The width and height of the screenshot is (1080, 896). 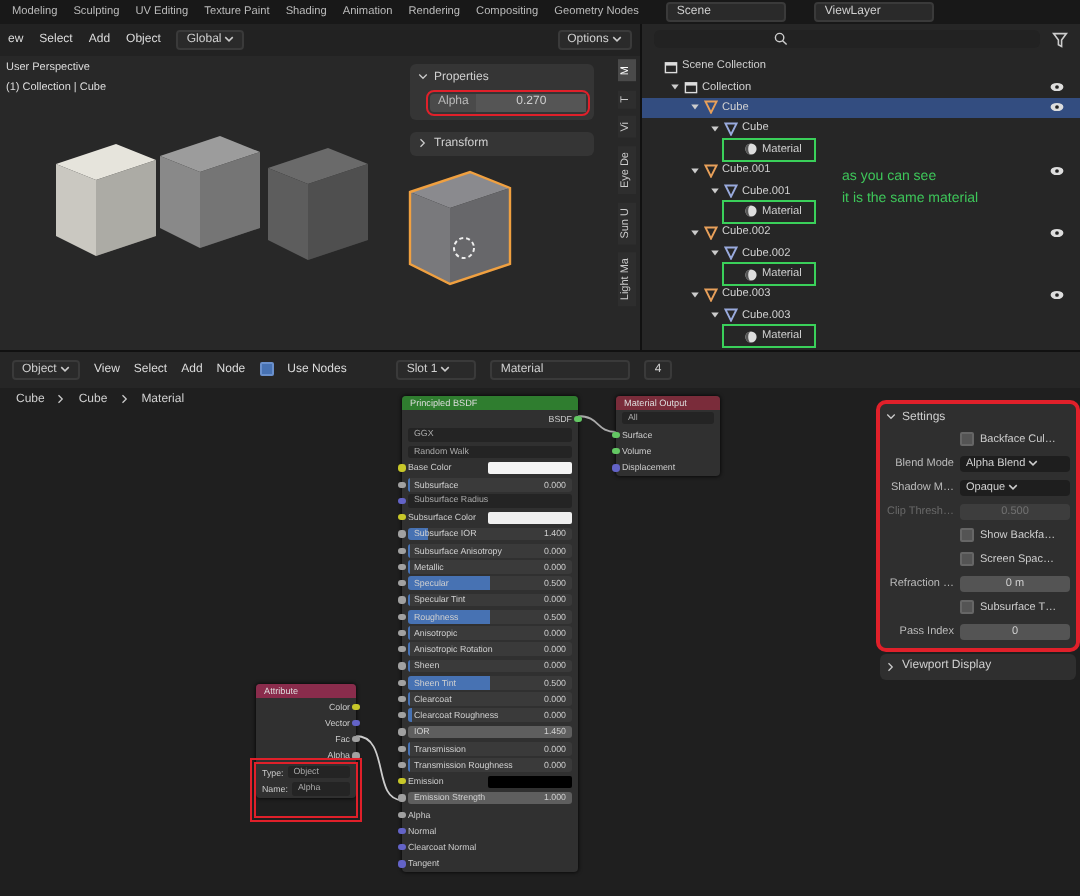 What do you see at coordinates (266, 369) in the screenshot?
I see `use-nodes-checkbox` at bounding box center [266, 369].